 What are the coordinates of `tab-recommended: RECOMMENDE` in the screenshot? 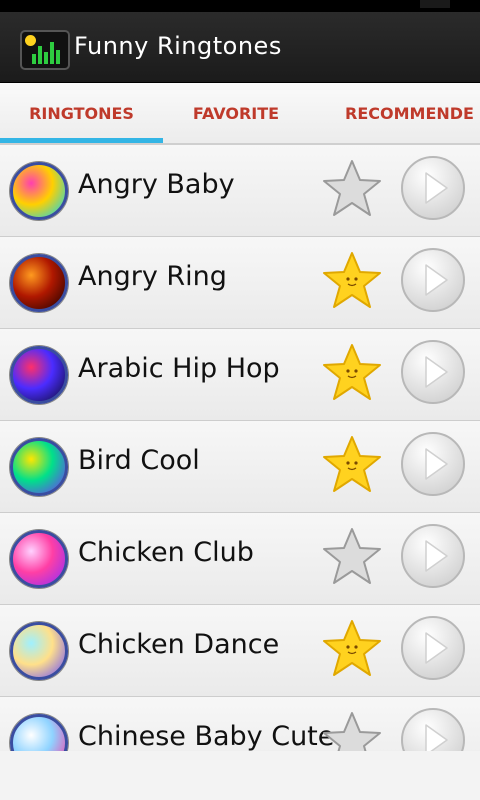 It's located at (394, 113).